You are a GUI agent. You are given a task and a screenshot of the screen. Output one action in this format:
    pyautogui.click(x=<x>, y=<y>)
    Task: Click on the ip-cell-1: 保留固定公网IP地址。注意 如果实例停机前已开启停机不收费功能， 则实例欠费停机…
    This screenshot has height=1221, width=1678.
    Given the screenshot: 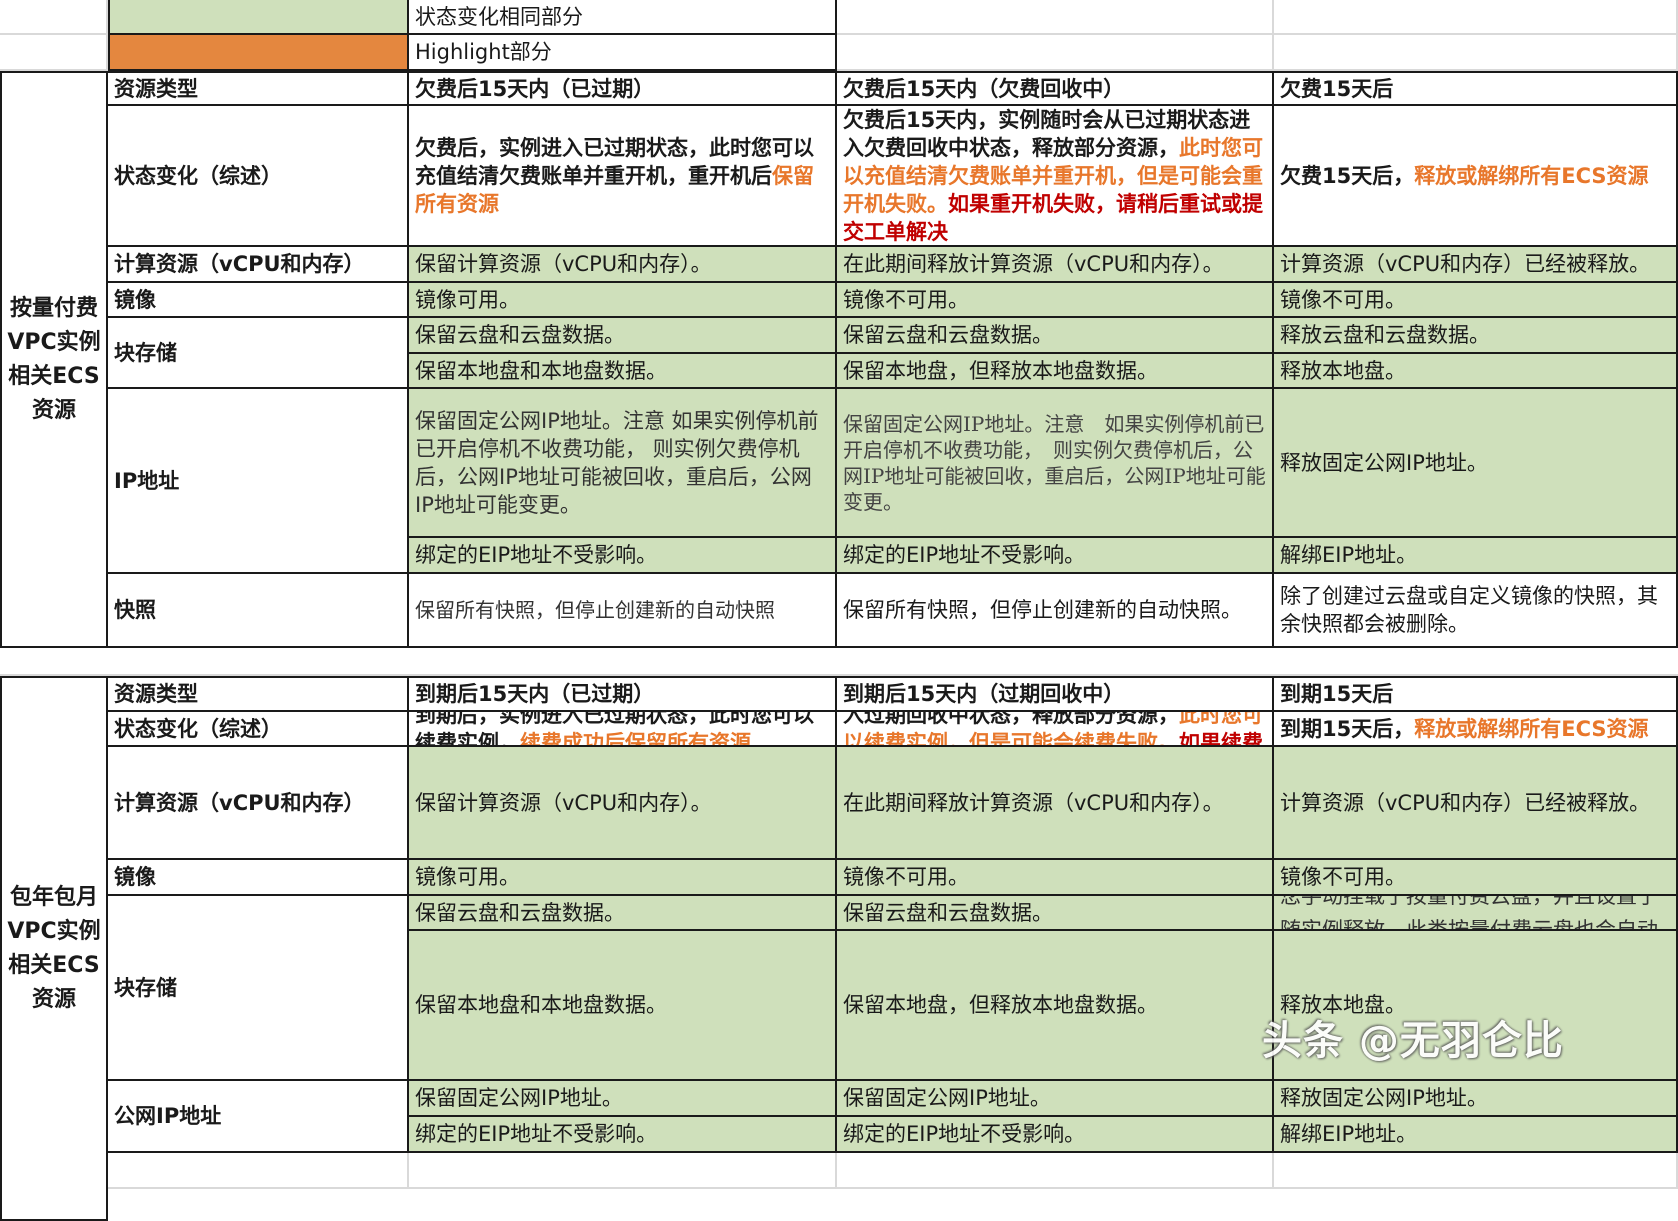 What is the action you would take?
    pyautogui.click(x=623, y=463)
    